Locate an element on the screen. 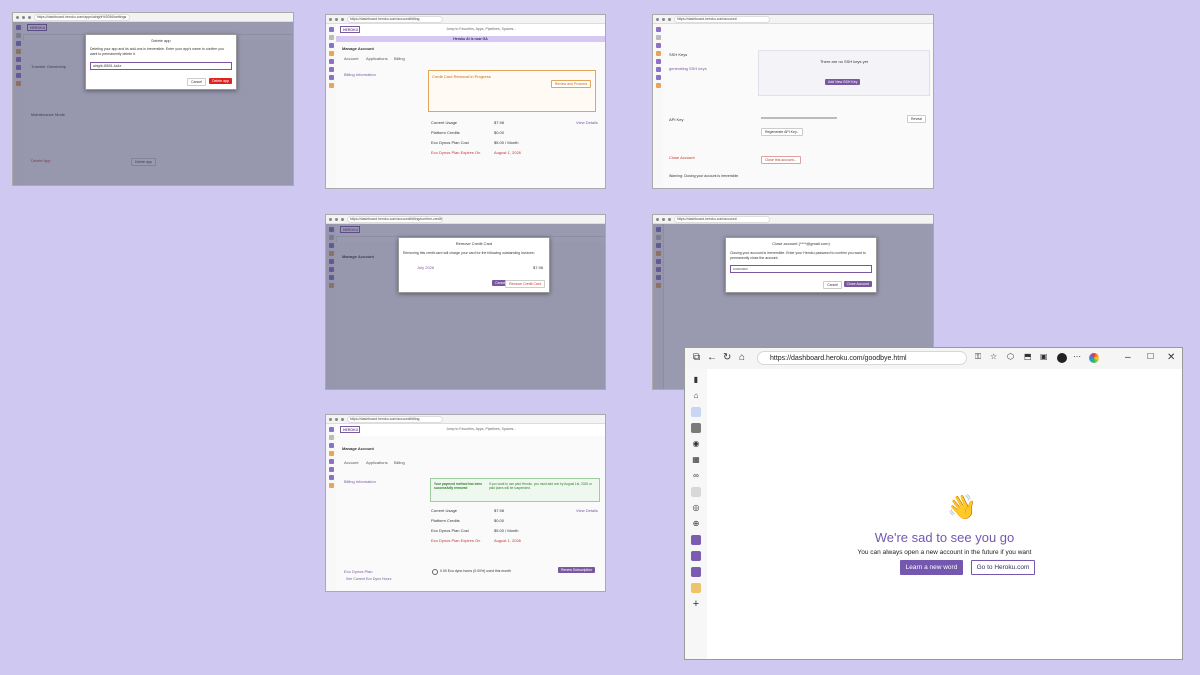  waving-hand-icon: 👋 is located at coordinates (962, 507).